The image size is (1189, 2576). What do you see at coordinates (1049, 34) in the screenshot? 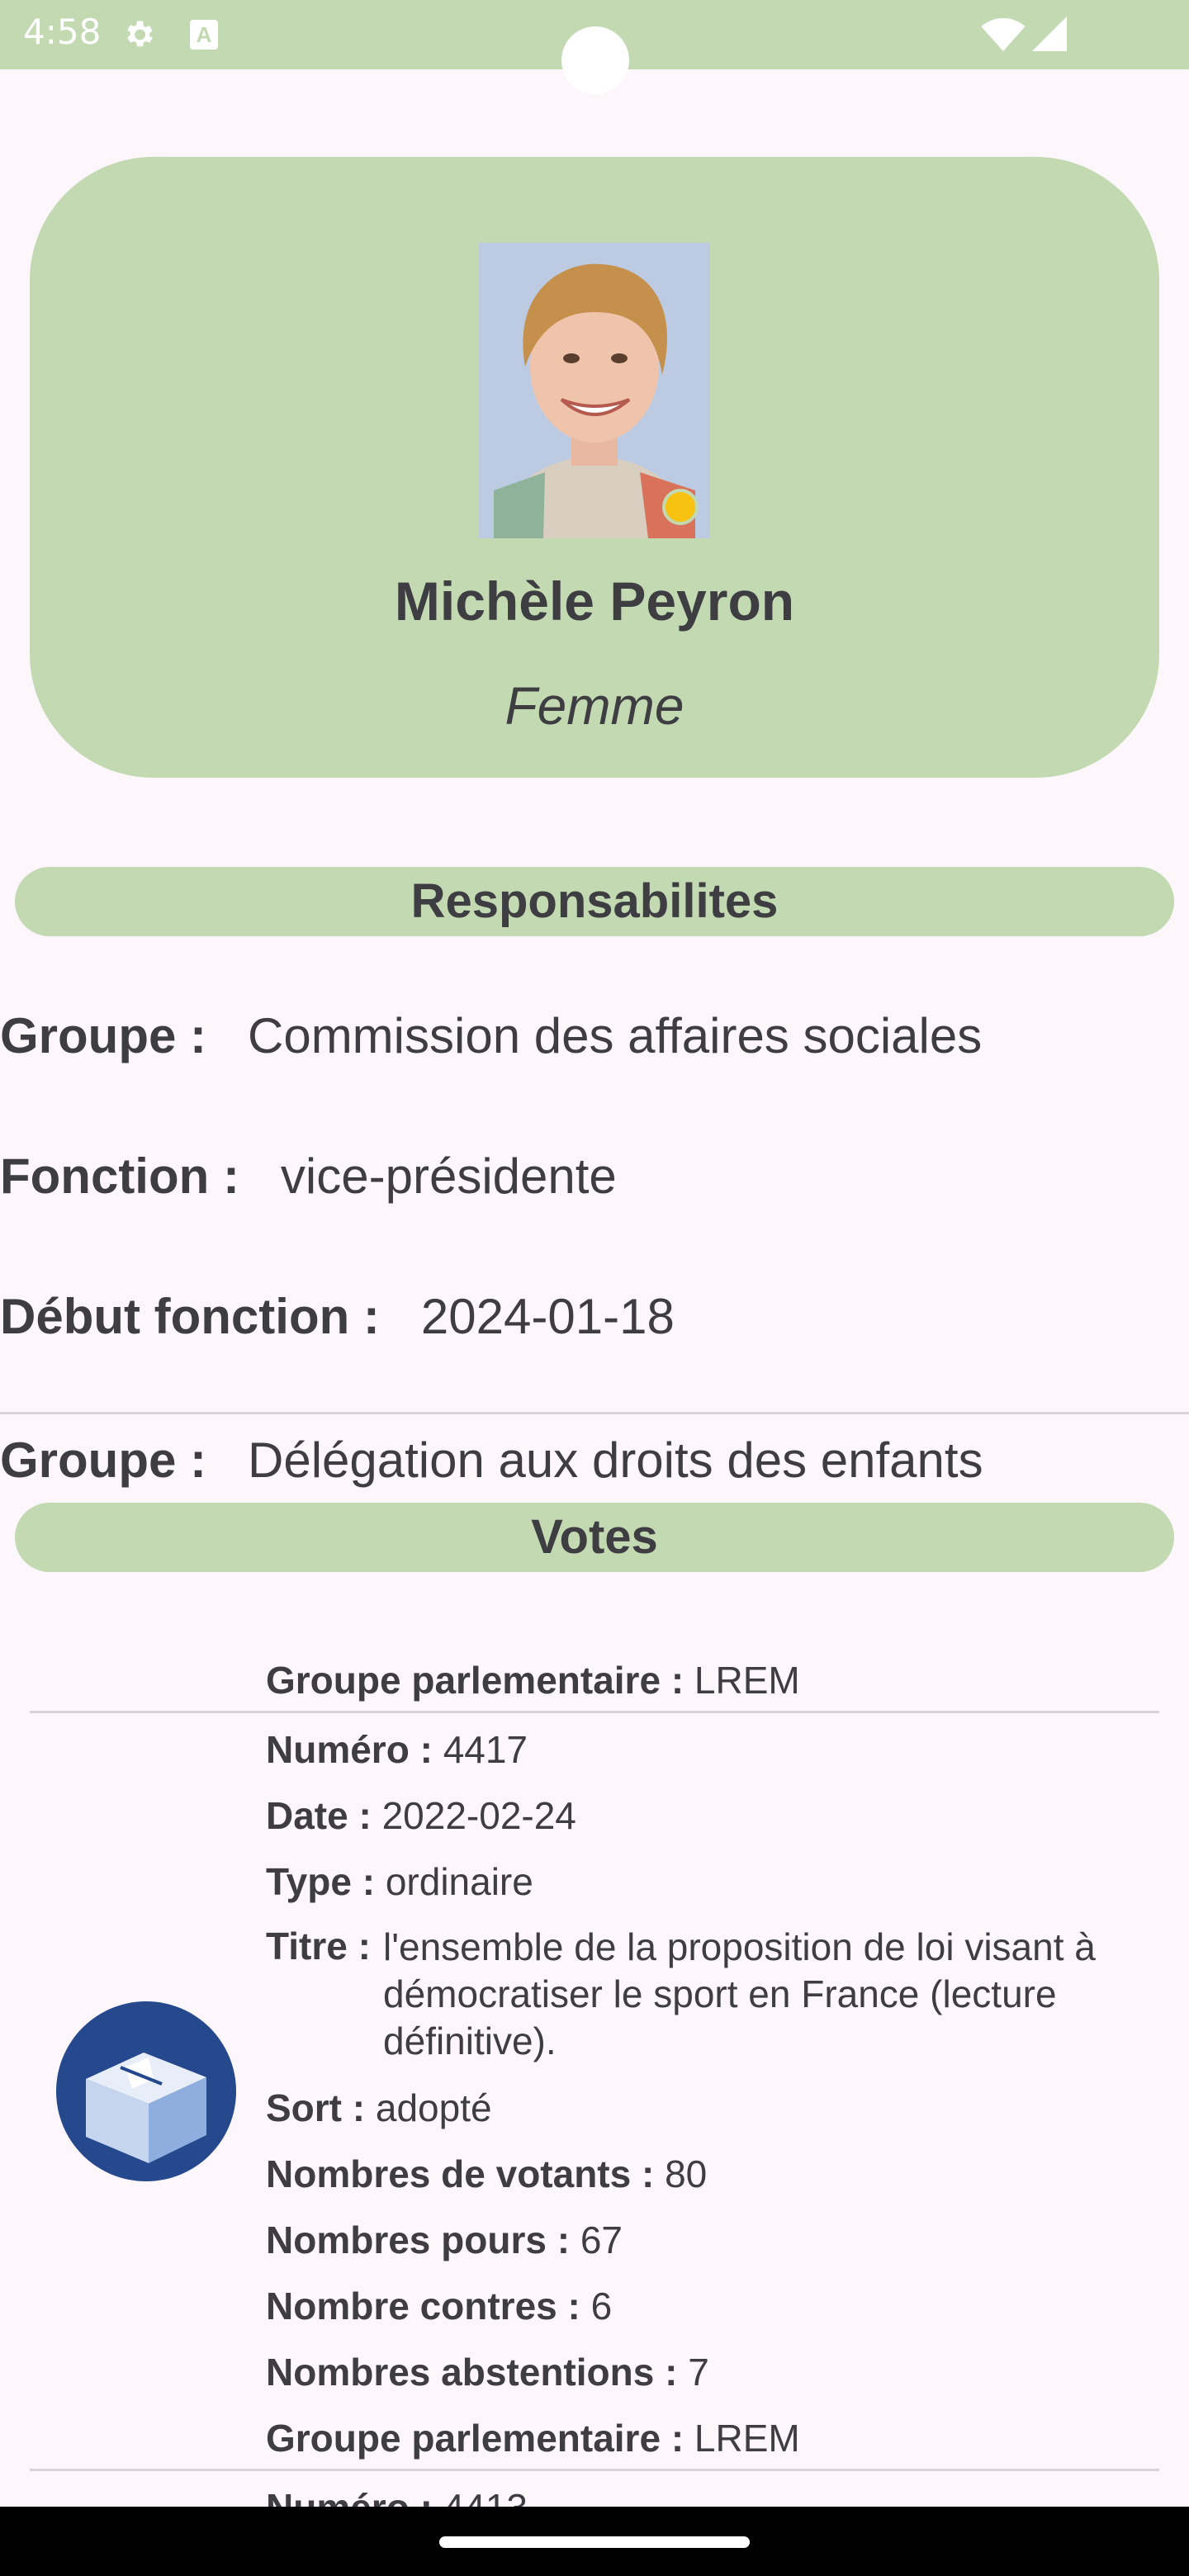
I see `signal-icon` at bounding box center [1049, 34].